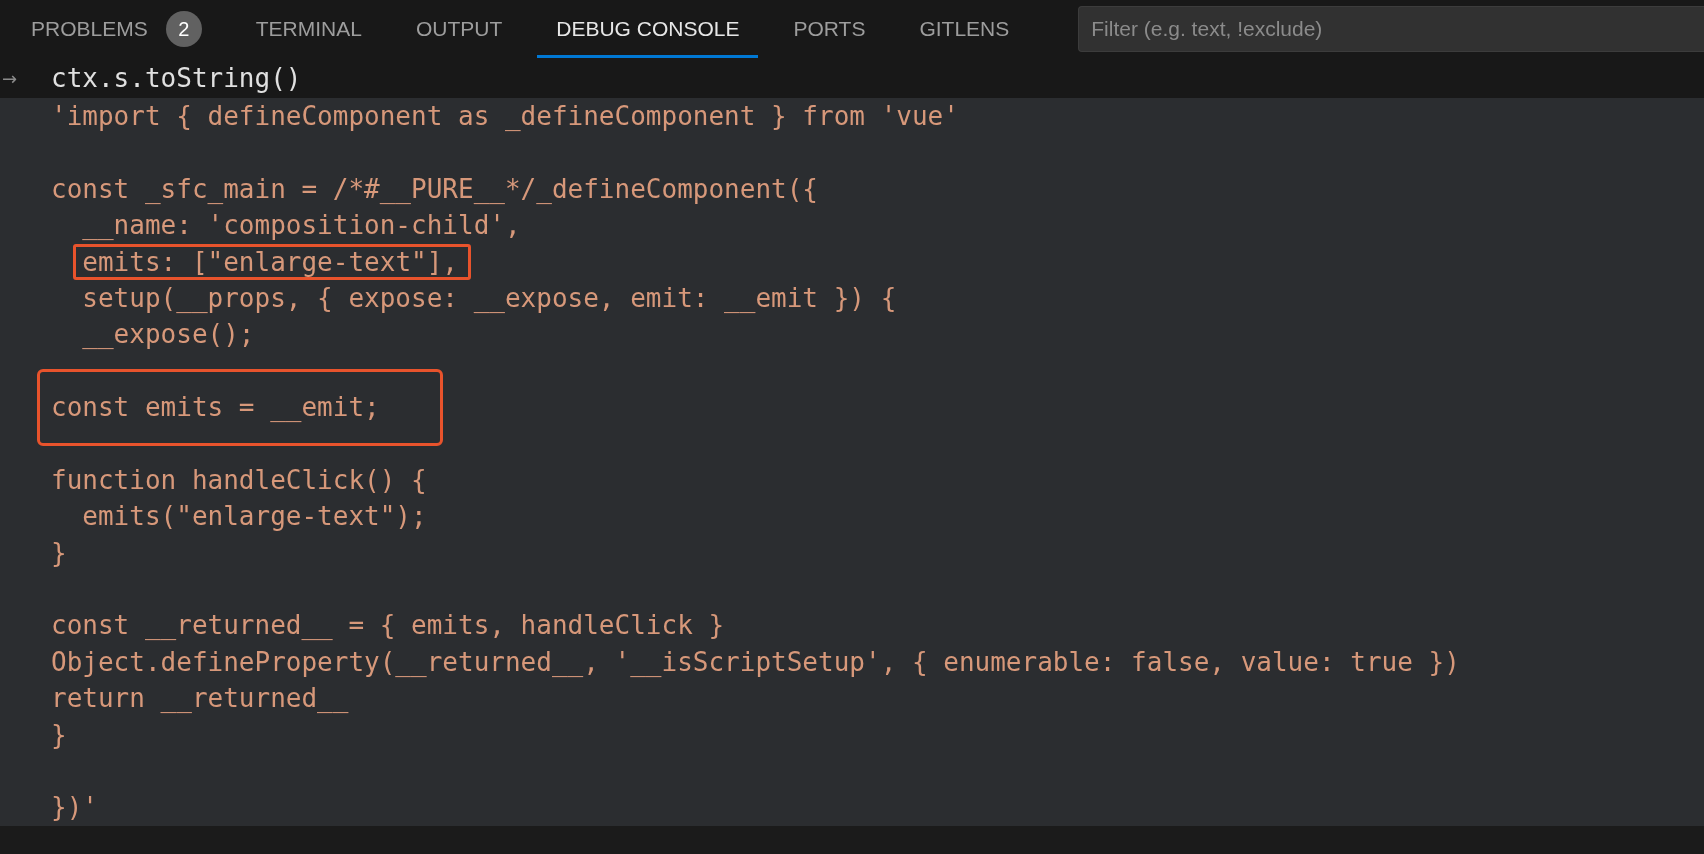 The height and width of the screenshot is (854, 1704). What do you see at coordinates (505, 116) in the screenshot?
I see `code-line: 'import { defineComponent as _defineComponent } from 'vue'` at bounding box center [505, 116].